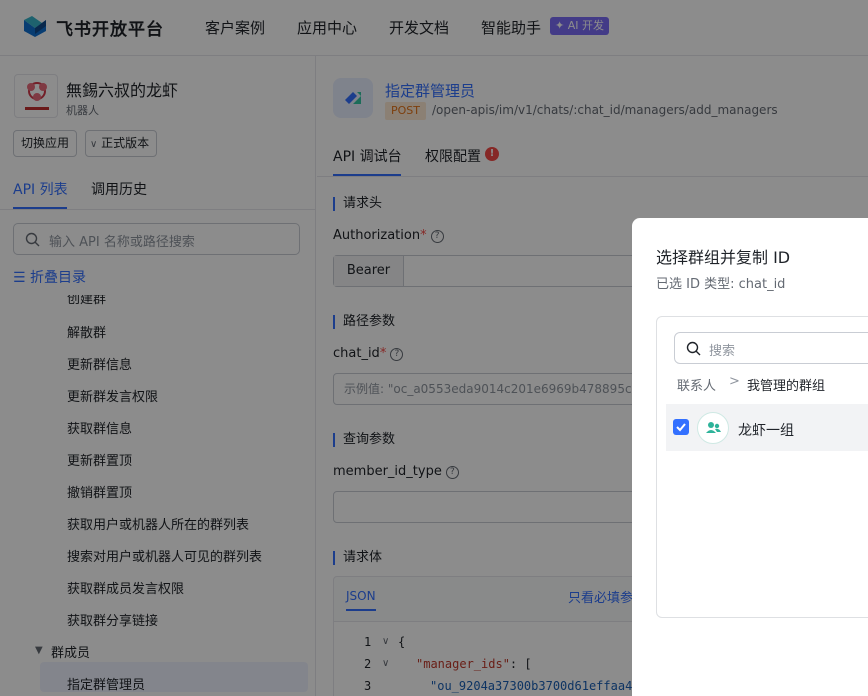 Image resolution: width=868 pixels, height=696 pixels. Describe the element at coordinates (693, 348) in the screenshot. I see `search-icon` at that location.